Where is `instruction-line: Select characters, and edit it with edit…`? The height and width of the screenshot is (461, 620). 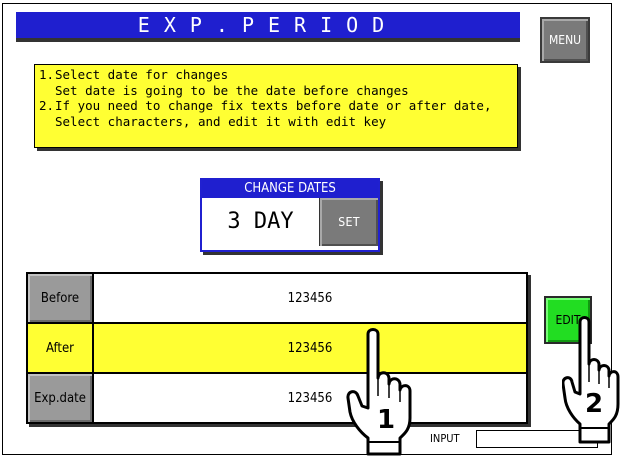
instruction-line: Select characters, and edit it with edit… is located at coordinates (276, 122).